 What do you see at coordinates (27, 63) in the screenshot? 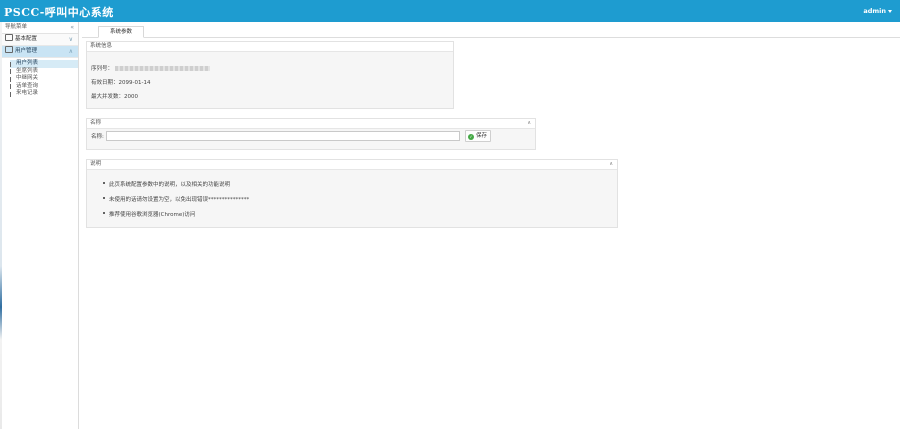
I see `sidebar-item-label: 用户列表` at bounding box center [27, 63].